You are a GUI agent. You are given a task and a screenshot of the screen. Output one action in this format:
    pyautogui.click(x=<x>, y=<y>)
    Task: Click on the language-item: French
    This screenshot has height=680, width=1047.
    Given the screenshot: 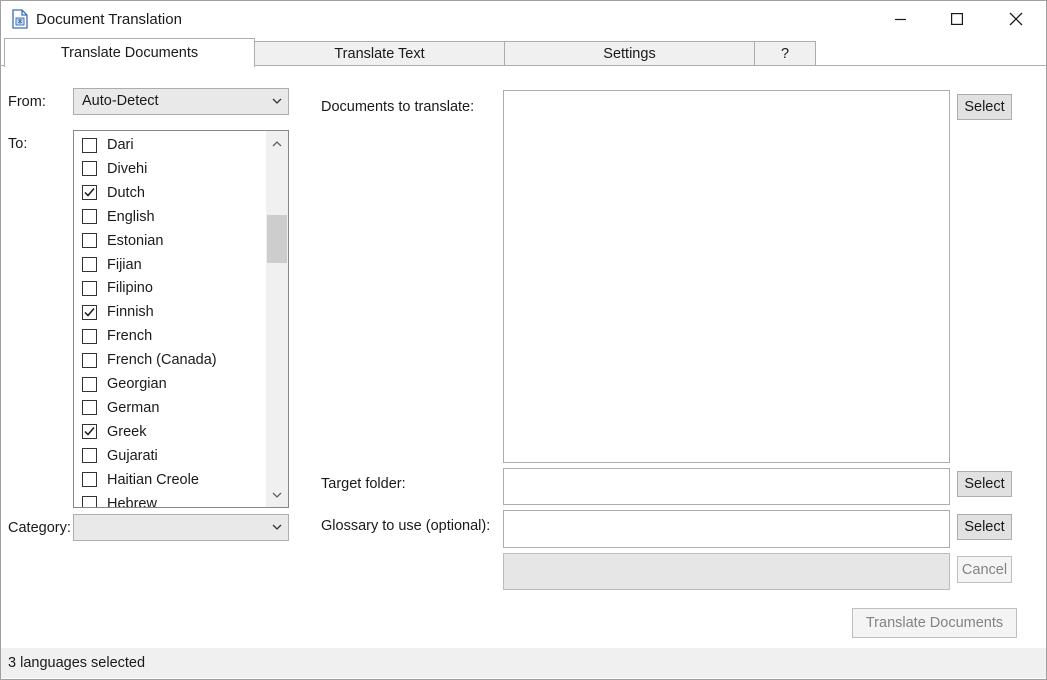 What is the action you would take?
    pyautogui.click(x=117, y=336)
    